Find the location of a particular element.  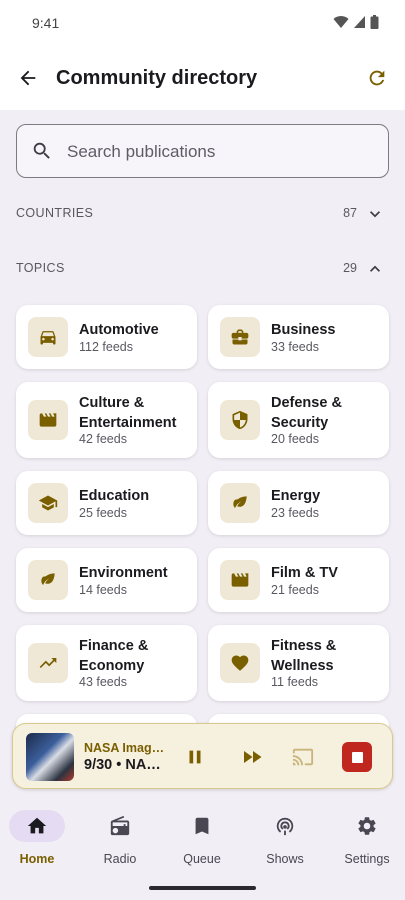

nav-item-radio: Radio is located at coordinates (120, 838).